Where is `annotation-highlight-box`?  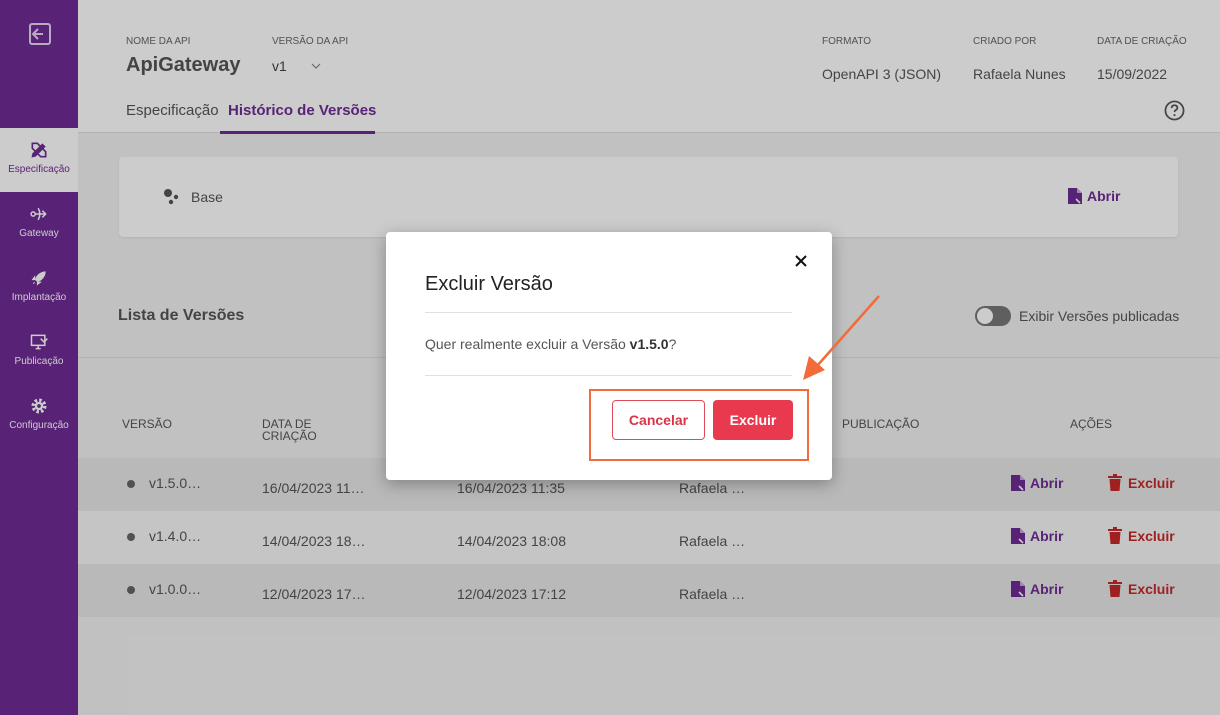
annotation-highlight-box is located at coordinates (699, 425).